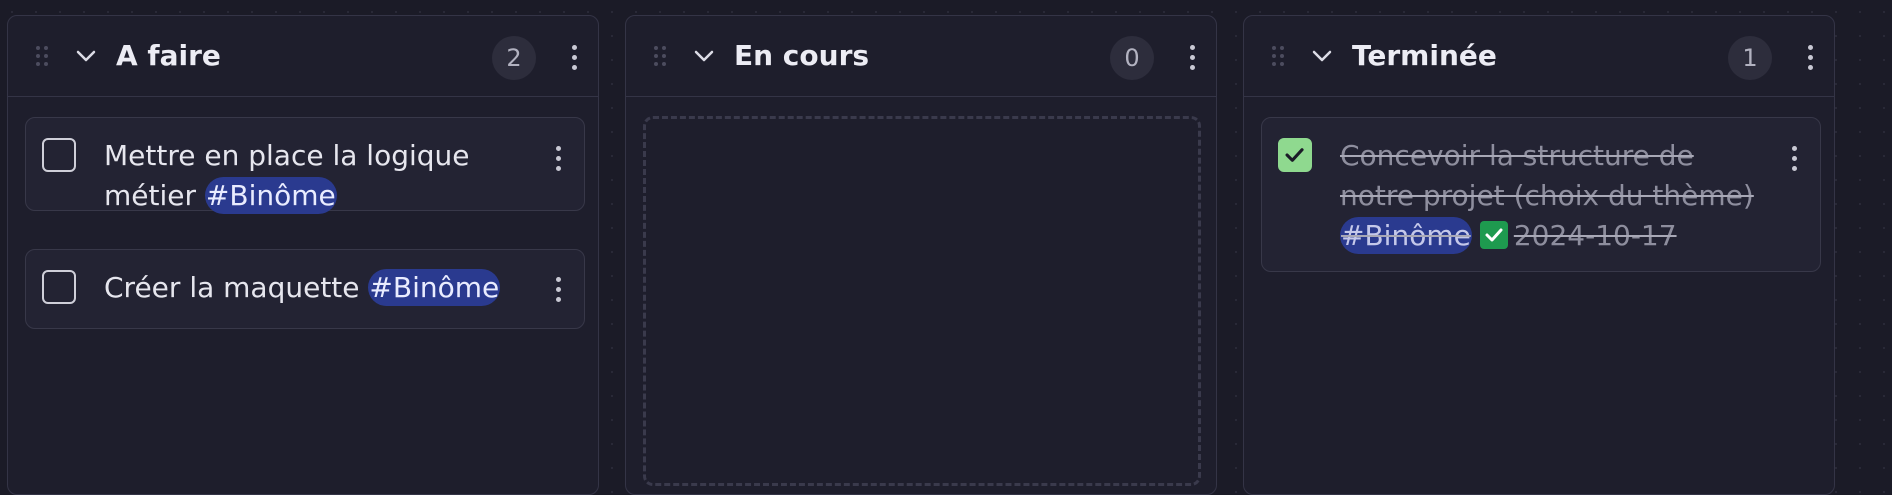 The height and width of the screenshot is (495, 1892). Describe the element at coordinates (921, 56) in the screenshot. I see `column-header: En cours 0` at that location.